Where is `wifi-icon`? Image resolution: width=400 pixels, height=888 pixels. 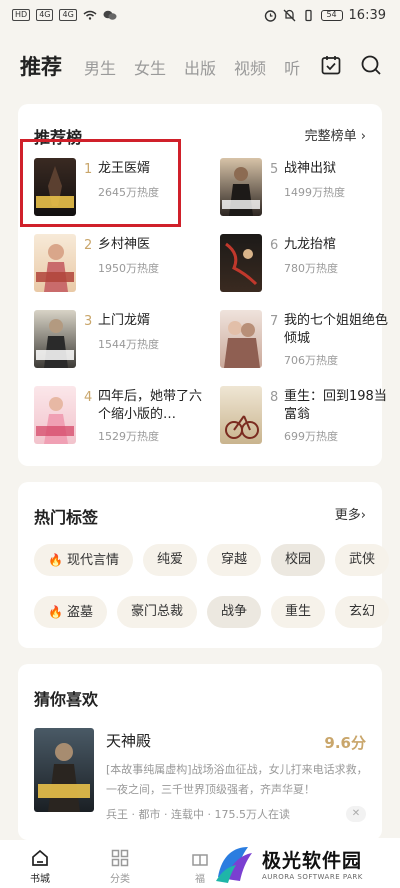 wifi-icon is located at coordinates (90, 15).